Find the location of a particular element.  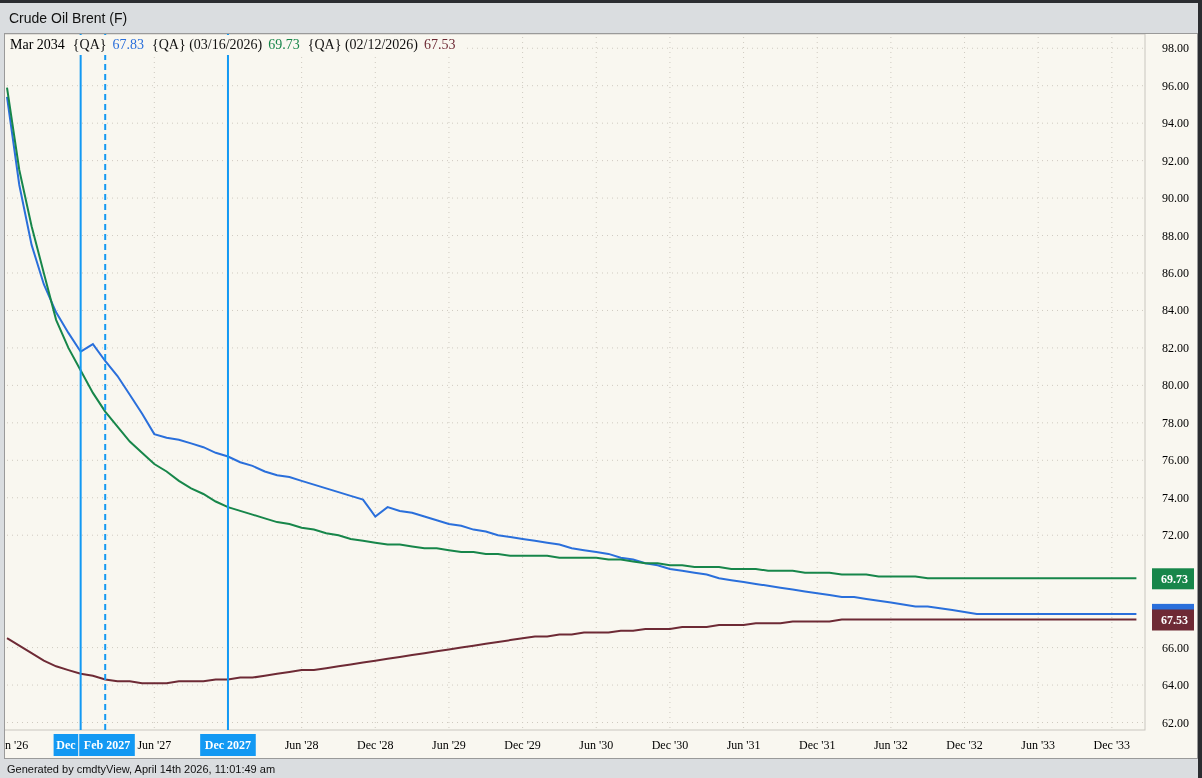

marker-label: Dec 2027 is located at coordinates (228, 745).